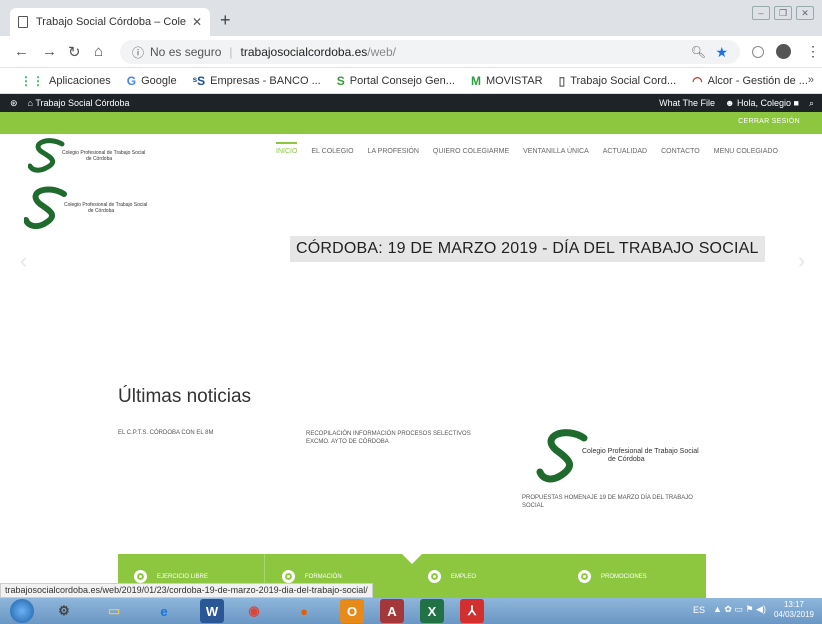  What do you see at coordinates (452, 576) in the screenshot?
I see `service-empleo: EMPLEO` at bounding box center [452, 576].